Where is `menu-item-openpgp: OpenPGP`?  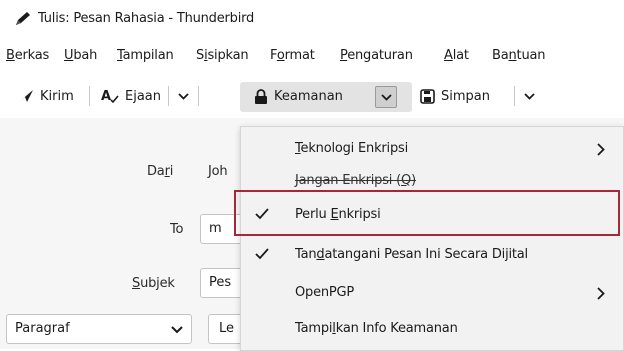
menu-item-openpgp: OpenPGP is located at coordinates (432, 294).